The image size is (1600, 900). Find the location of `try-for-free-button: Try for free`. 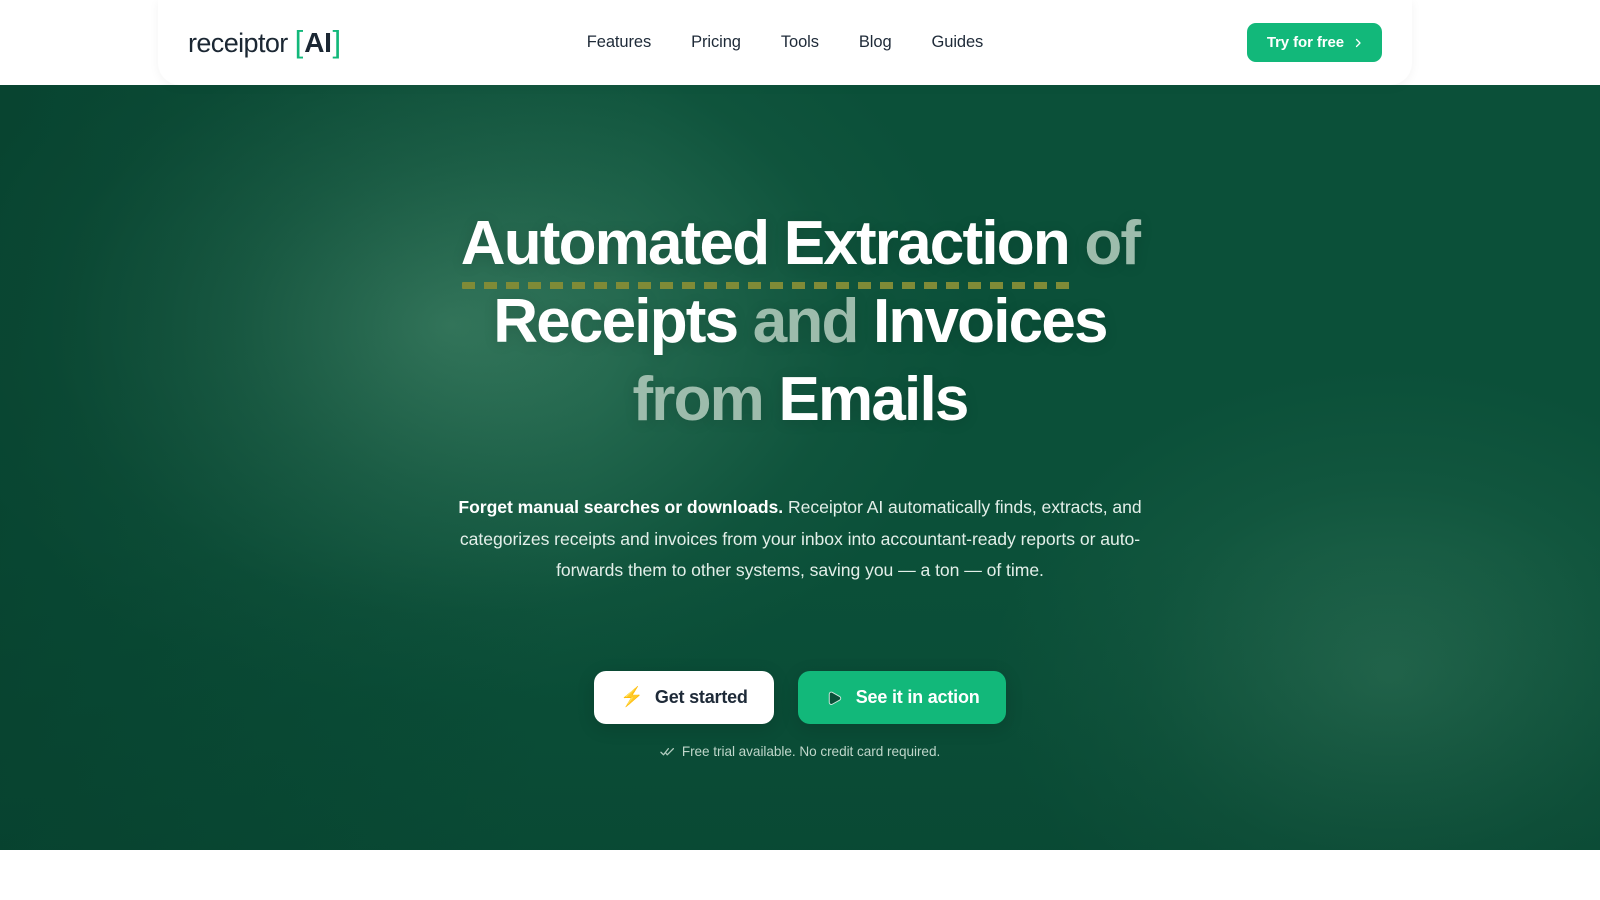

try-for-free-button: Try for free is located at coordinates (1314, 42).